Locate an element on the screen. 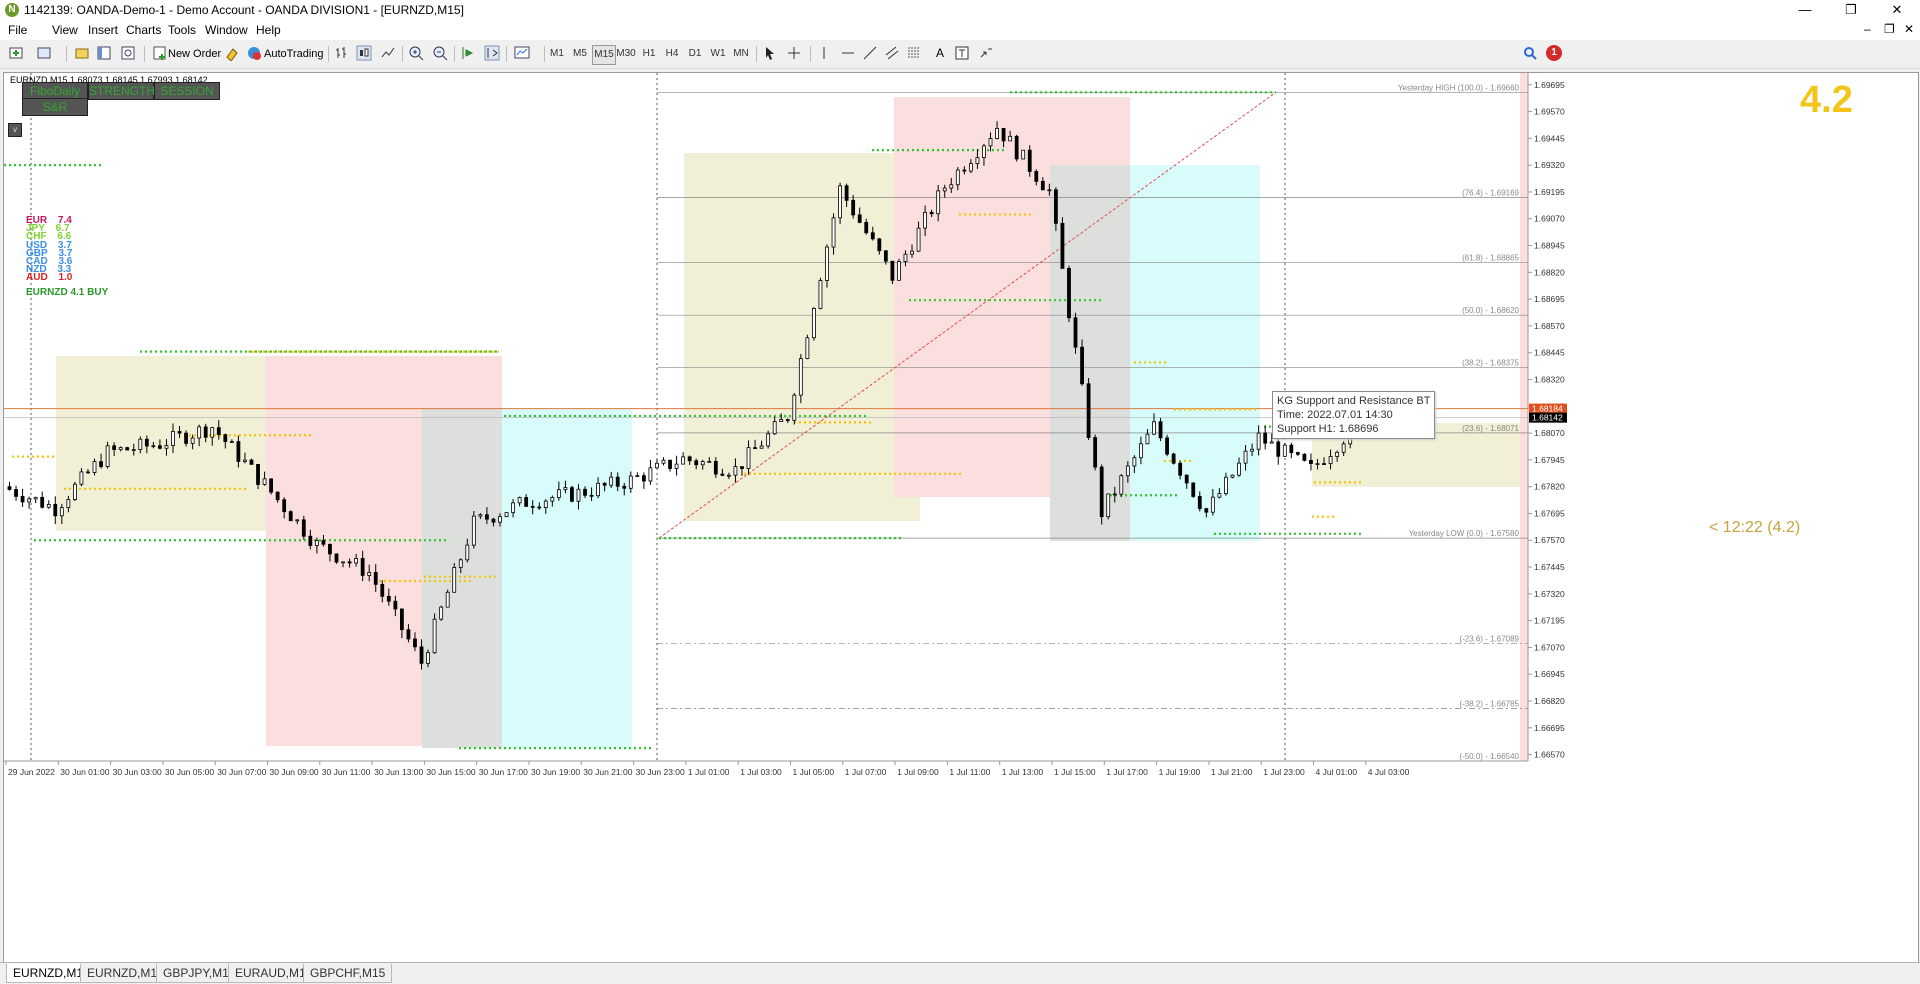 The height and width of the screenshot is (984, 1920). minimize-button: — is located at coordinates (1805, 10).